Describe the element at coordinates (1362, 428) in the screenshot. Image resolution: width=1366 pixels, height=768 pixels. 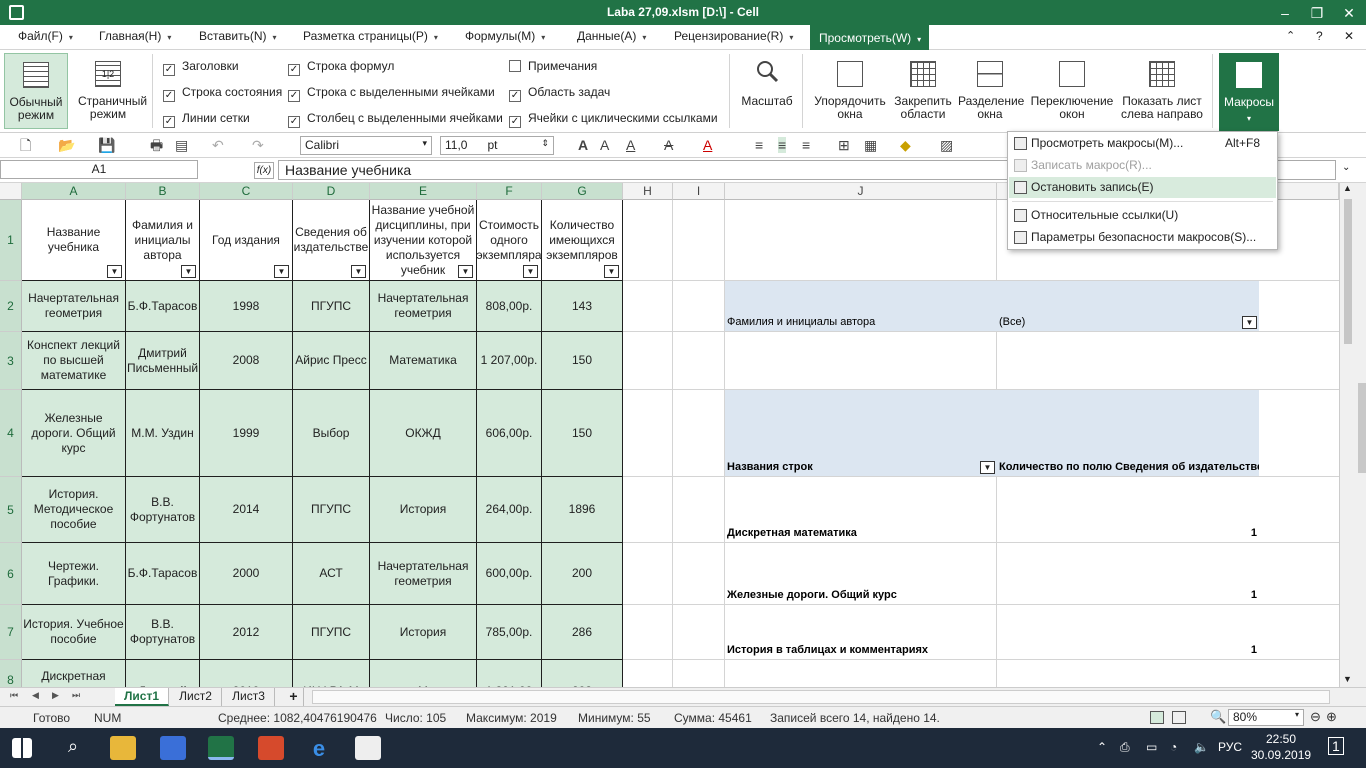
I see `side-panel-toggle-icon` at that location.